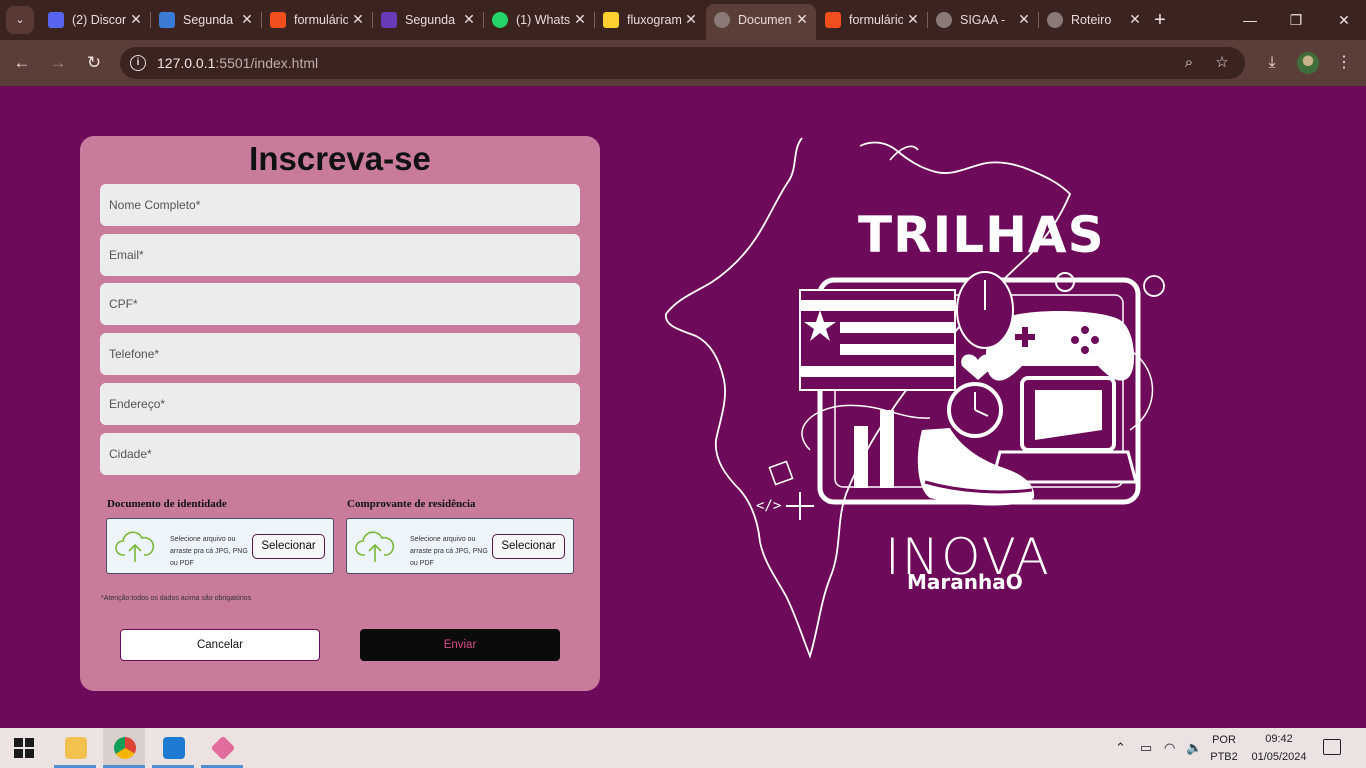 This screenshot has height=768, width=1366. What do you see at coordinates (340, 404) in the screenshot?
I see `address-field` at bounding box center [340, 404].